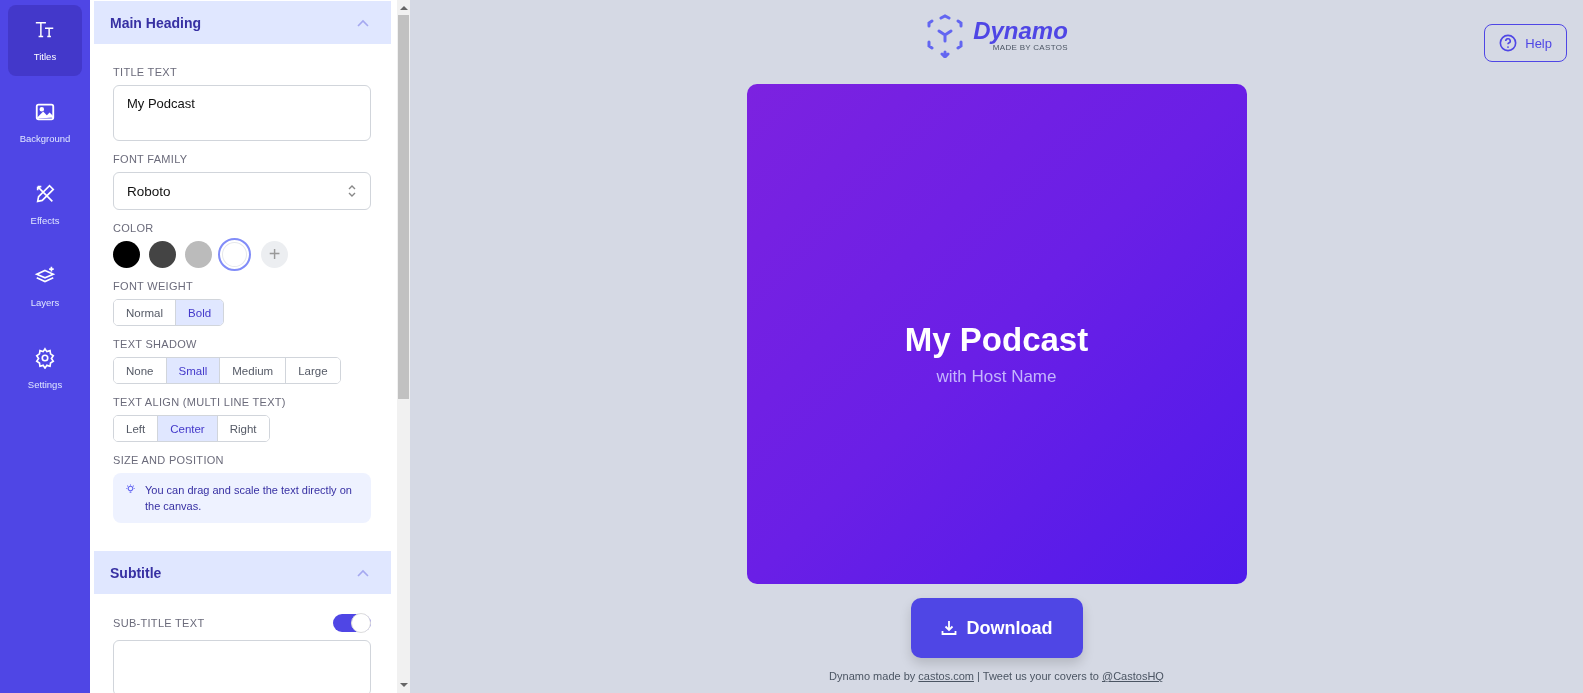  Describe the element at coordinates (134, 228) in the screenshot. I see `field-label: COLOR` at that location.